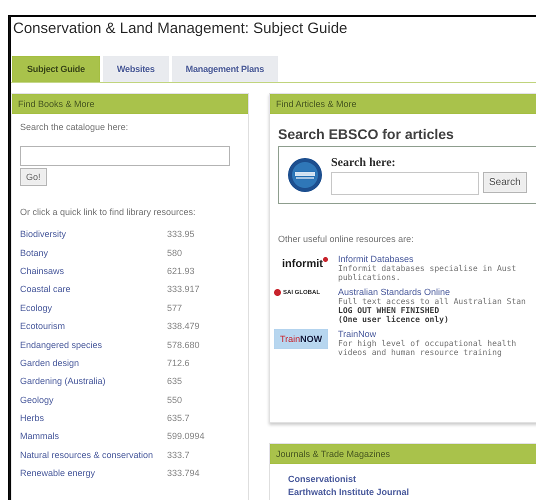 This screenshot has height=500, width=536. Describe the element at coordinates (437, 259) in the screenshot. I see `resource-link: Informit Databases` at that location.